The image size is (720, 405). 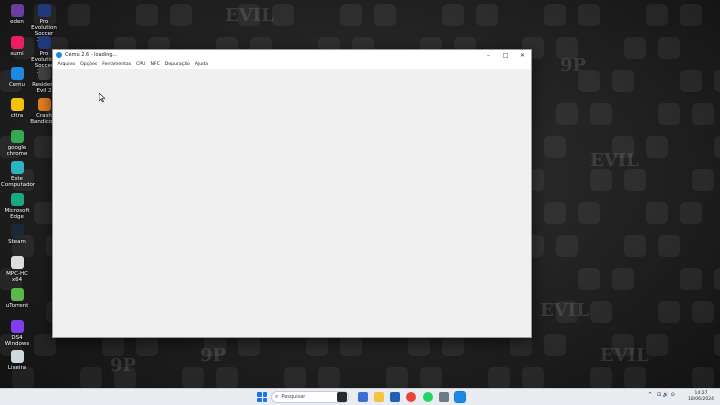 What do you see at coordinates (277, 396) in the screenshot?
I see `search-icon: ⌕` at bounding box center [277, 396].